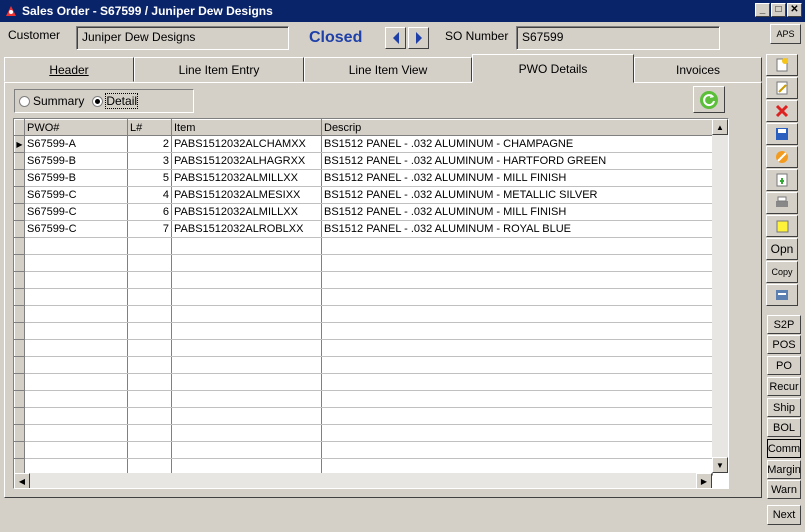 The height and width of the screenshot is (532, 805). What do you see at coordinates (784, 407) in the screenshot?
I see `ship-button: Ship` at bounding box center [784, 407].